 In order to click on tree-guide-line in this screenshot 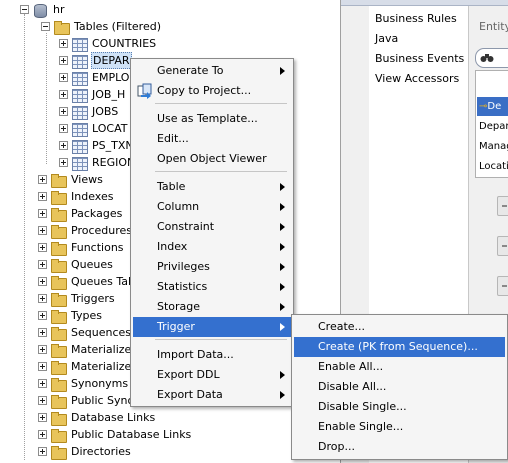, I will do `click(46, 98)`.